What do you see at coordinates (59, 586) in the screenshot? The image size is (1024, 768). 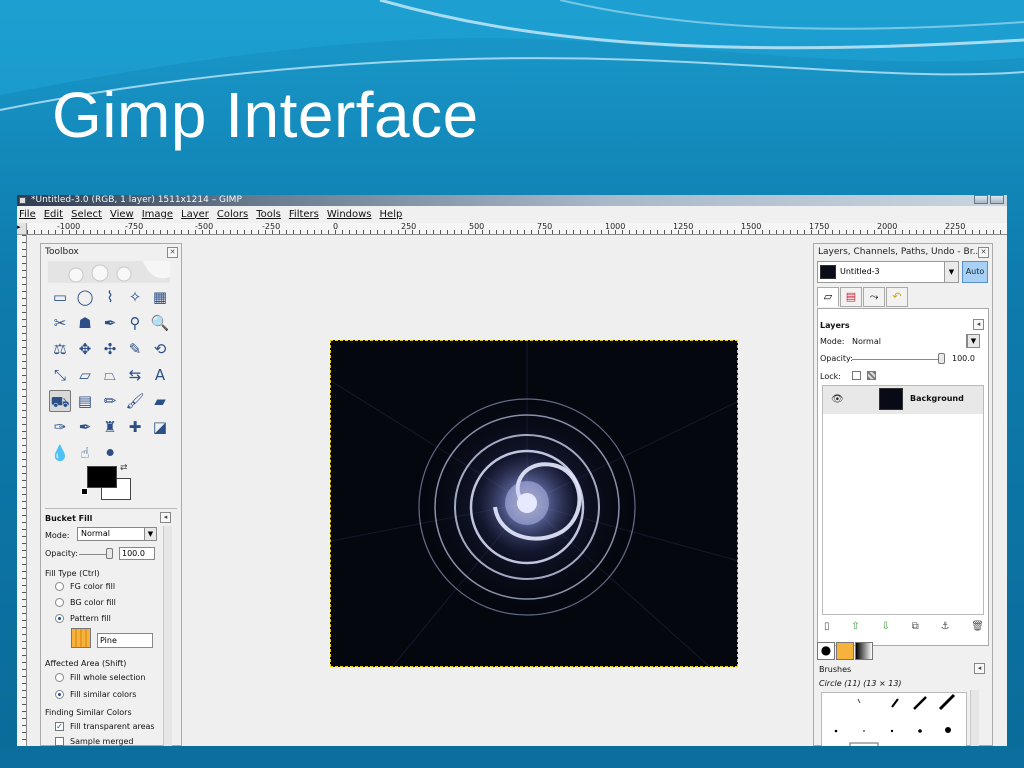 I see `fg-fill-radio` at bounding box center [59, 586].